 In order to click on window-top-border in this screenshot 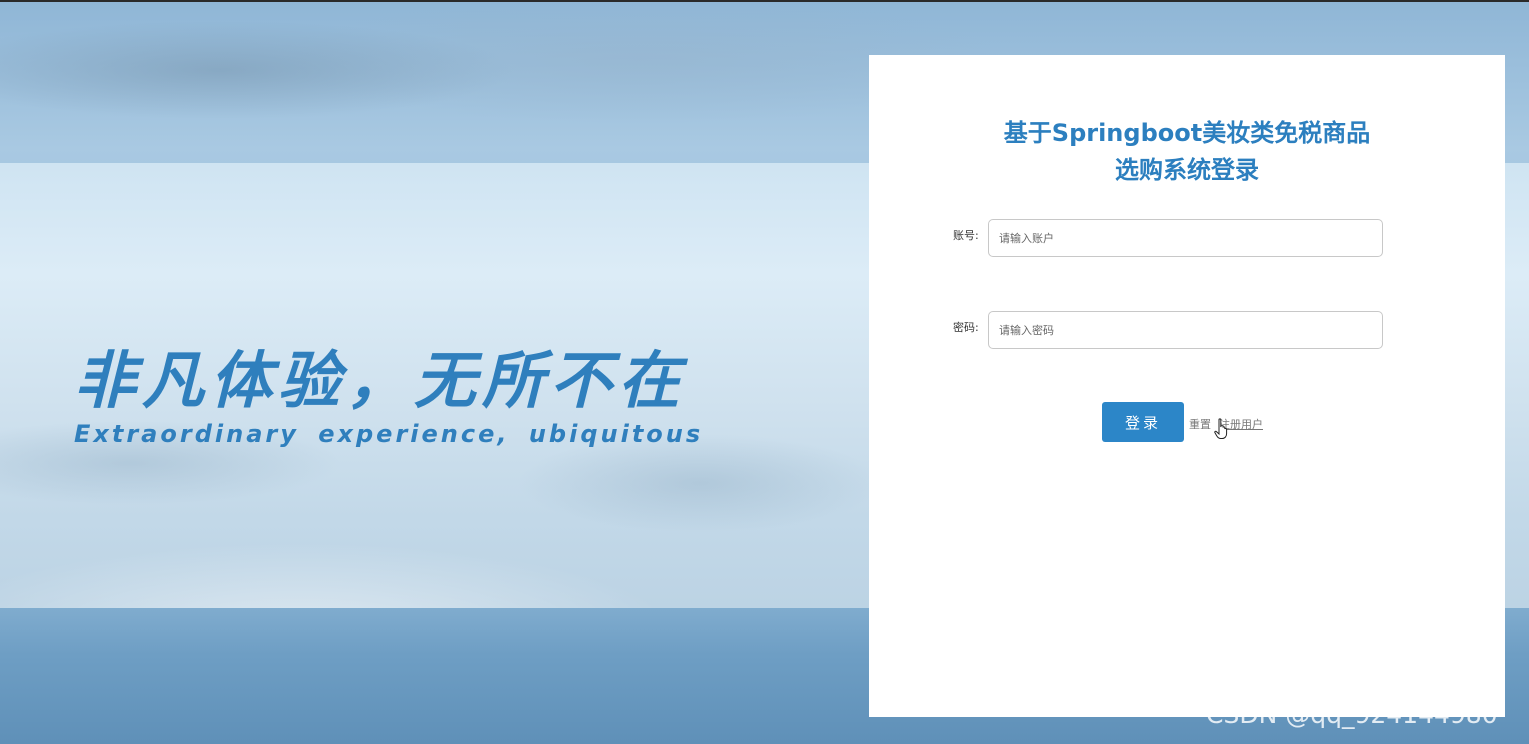, I will do `click(764, 1)`.